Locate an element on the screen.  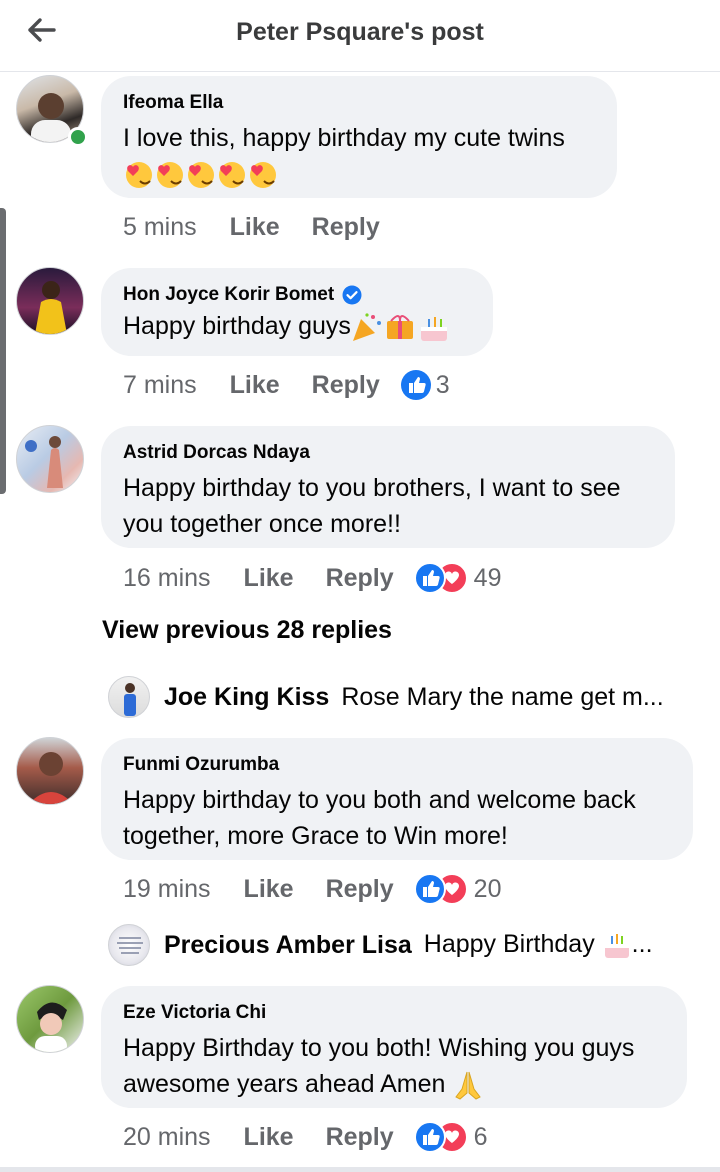
reply-author: Joe King Kiss is located at coordinates (246, 697).